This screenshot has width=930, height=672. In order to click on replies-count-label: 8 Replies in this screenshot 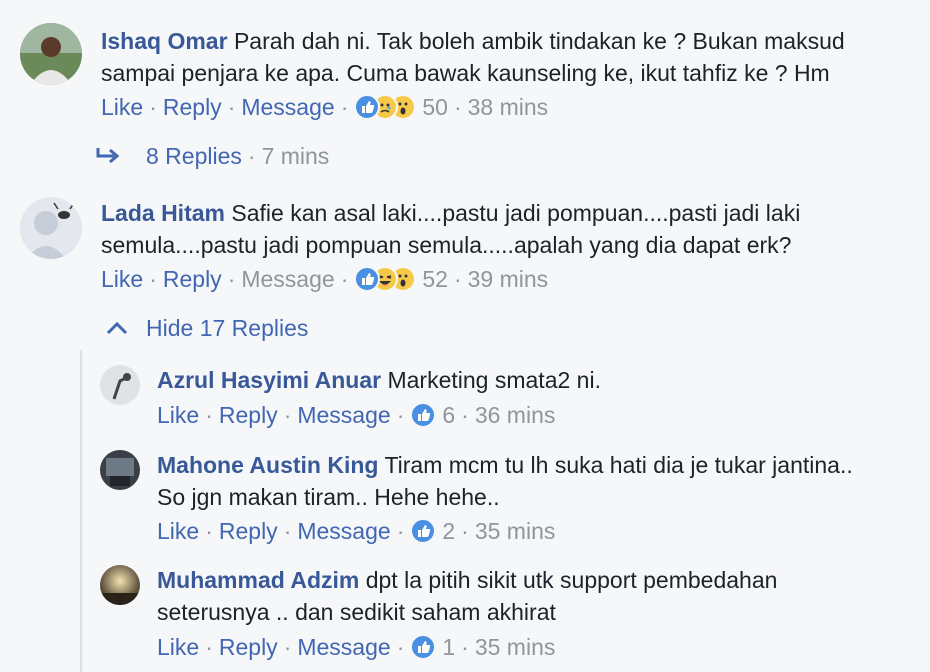, I will do `click(194, 156)`.